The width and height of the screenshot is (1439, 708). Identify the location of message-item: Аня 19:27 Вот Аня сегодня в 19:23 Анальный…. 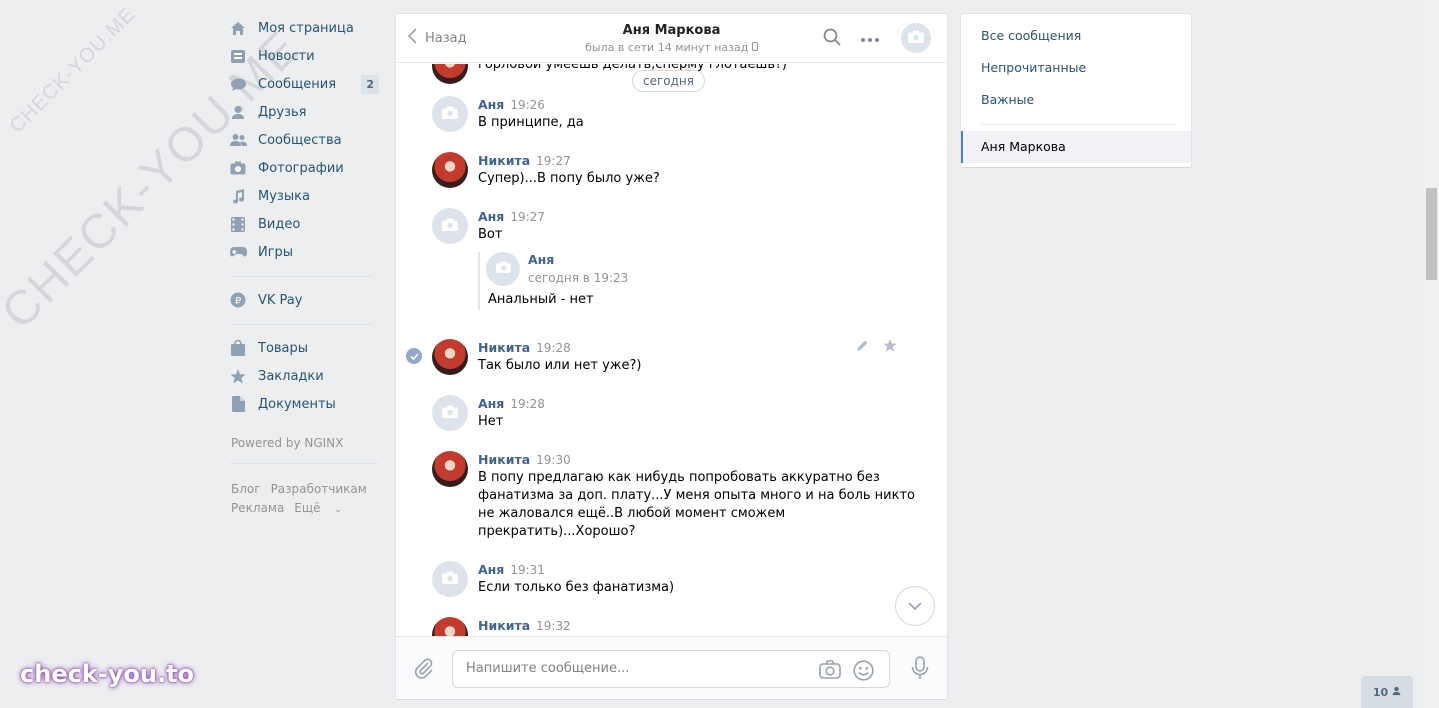
(679, 259).